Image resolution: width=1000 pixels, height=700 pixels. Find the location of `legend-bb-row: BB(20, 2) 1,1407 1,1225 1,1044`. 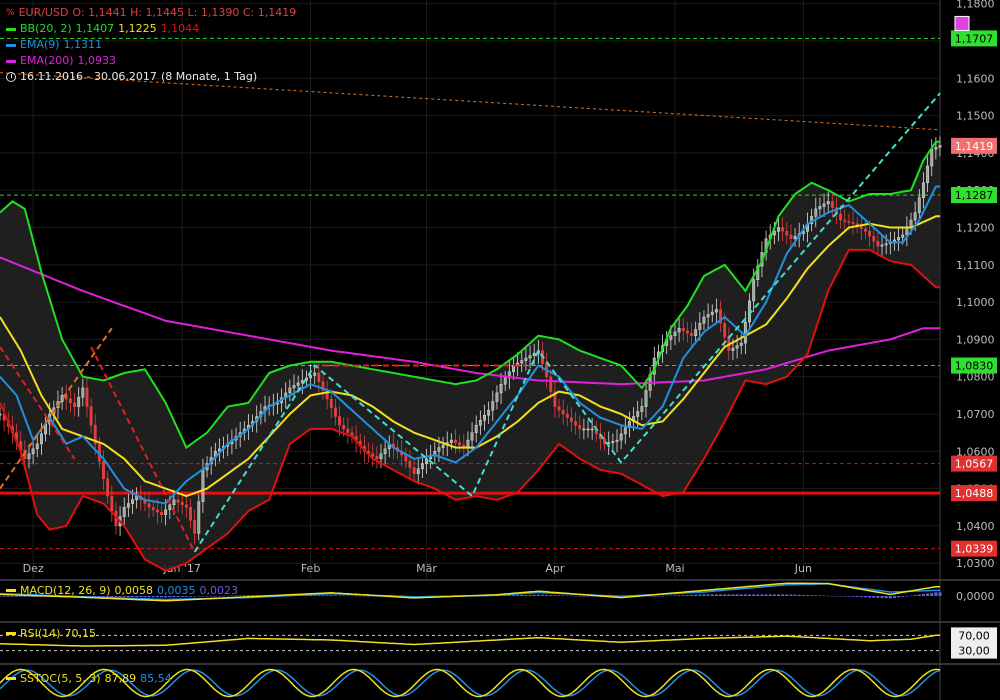

legend-bb-row: BB(20, 2) 1,1407 1,1225 1,1044 is located at coordinates (153, 29).